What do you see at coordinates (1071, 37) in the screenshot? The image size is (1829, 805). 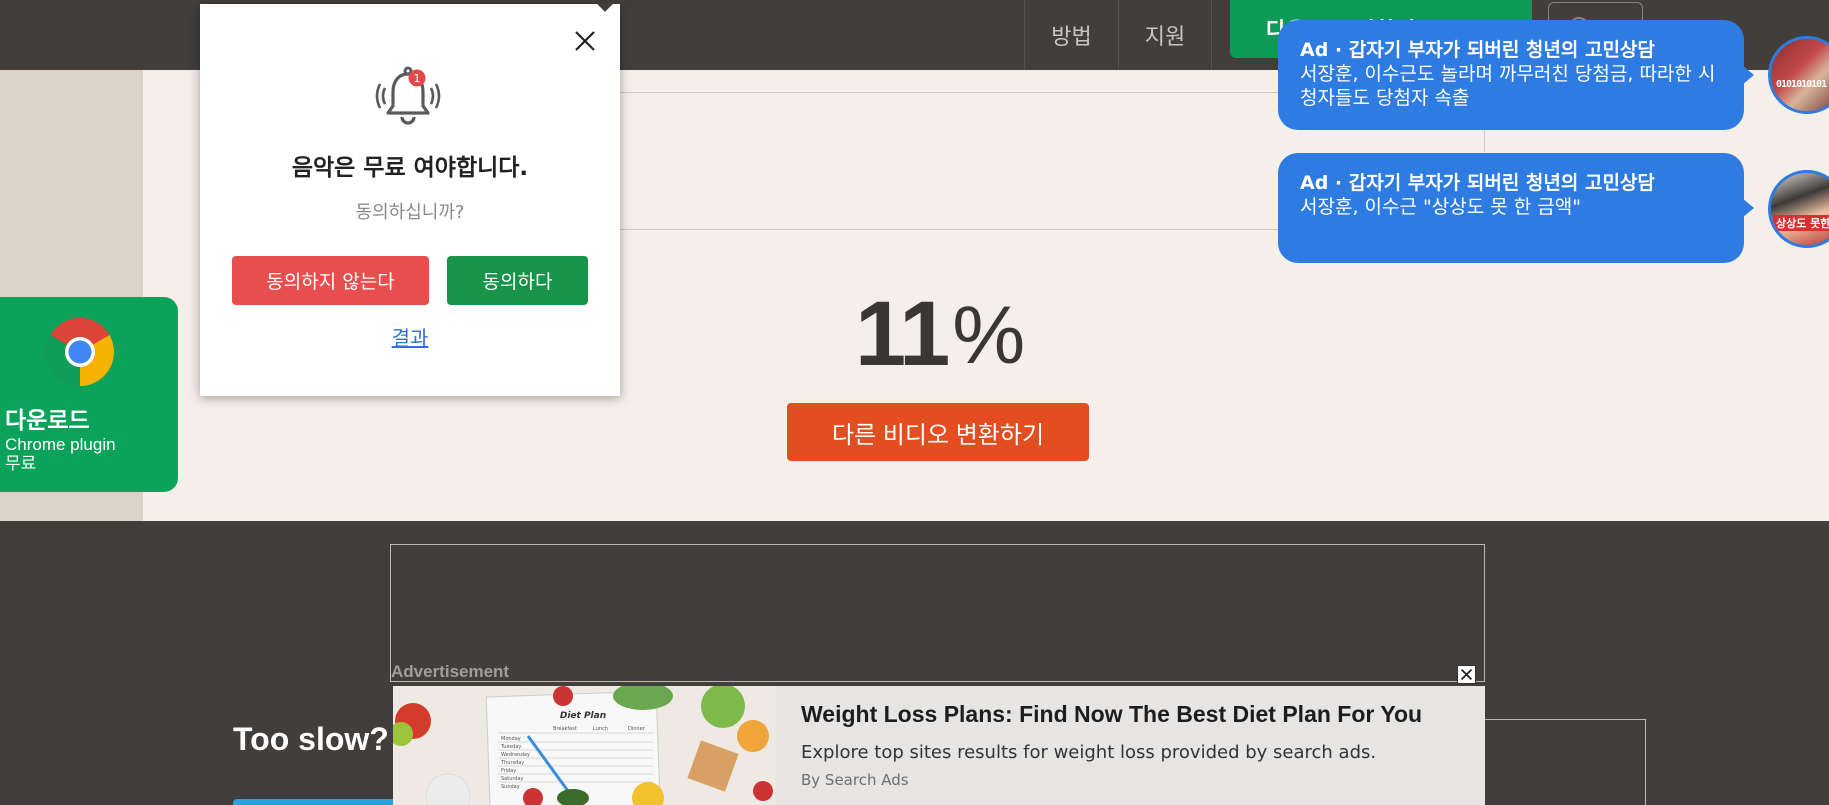 I see `nav-how-label: 방법` at bounding box center [1071, 37].